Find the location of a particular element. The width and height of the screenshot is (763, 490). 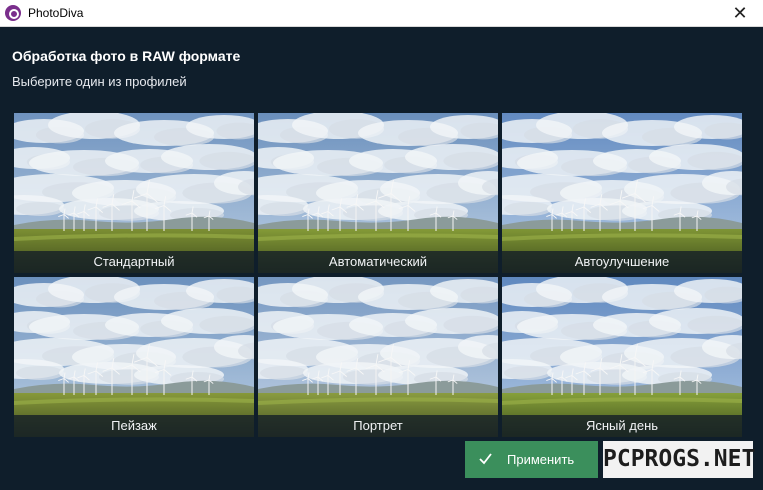

photodiva-logo-icon is located at coordinates (13, 13).